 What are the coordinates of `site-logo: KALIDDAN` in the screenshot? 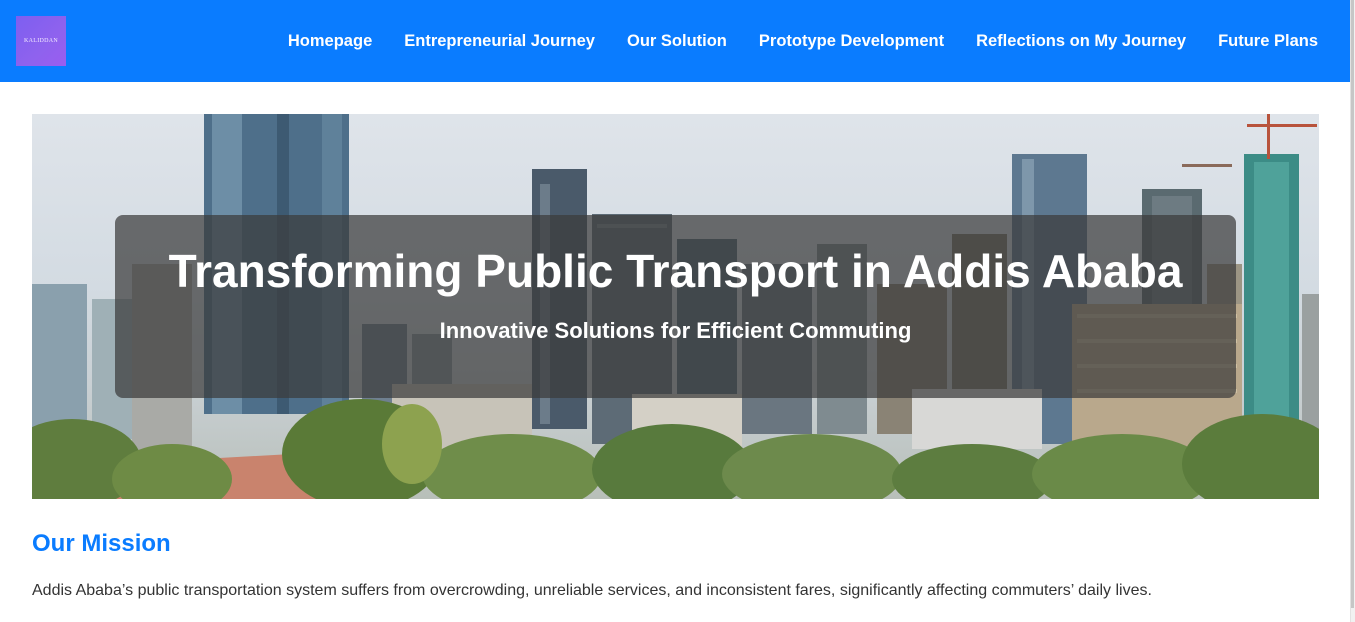 It's located at (41, 41).